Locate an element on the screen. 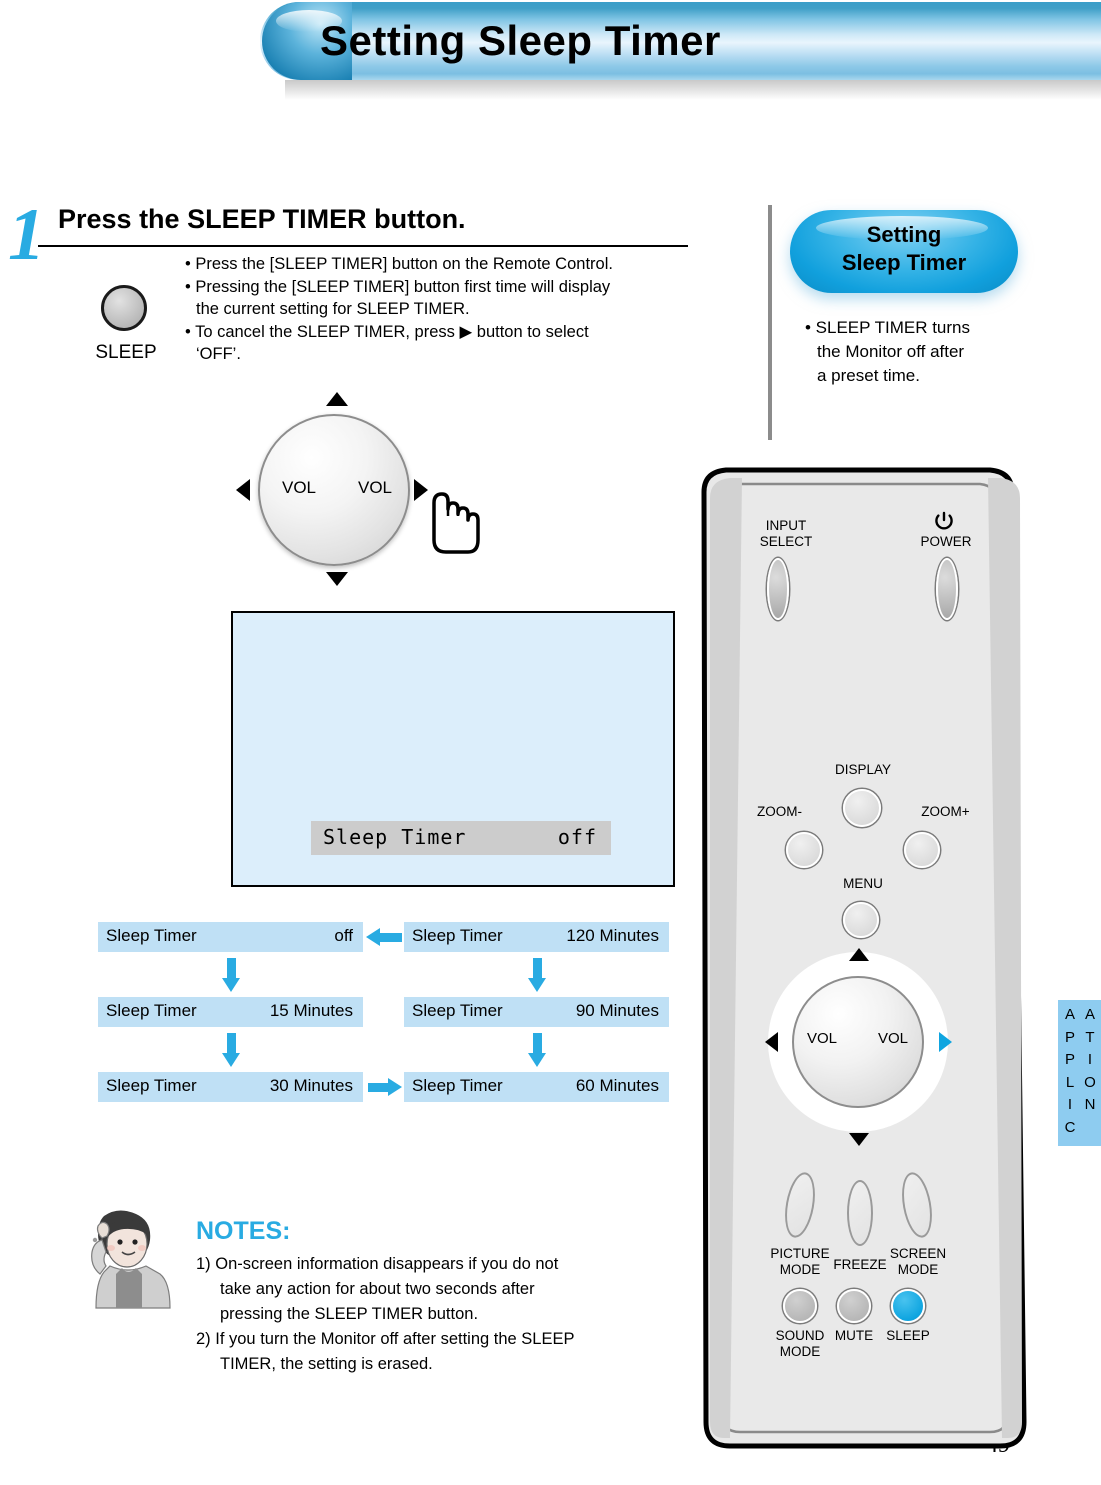 The width and height of the screenshot is (1101, 1485). step-title: Press the SLEEP TIMER button. is located at coordinates (262, 219).